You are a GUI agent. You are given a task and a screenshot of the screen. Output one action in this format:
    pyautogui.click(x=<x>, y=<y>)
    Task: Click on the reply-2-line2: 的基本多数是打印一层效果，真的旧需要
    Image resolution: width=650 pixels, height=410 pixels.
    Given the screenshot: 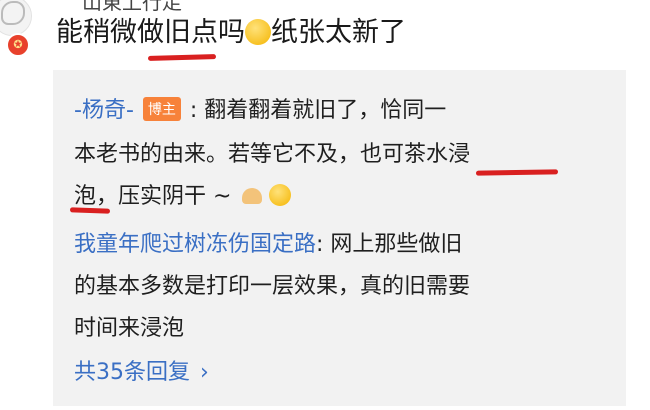 What is the action you would take?
    pyautogui.click(x=272, y=286)
    